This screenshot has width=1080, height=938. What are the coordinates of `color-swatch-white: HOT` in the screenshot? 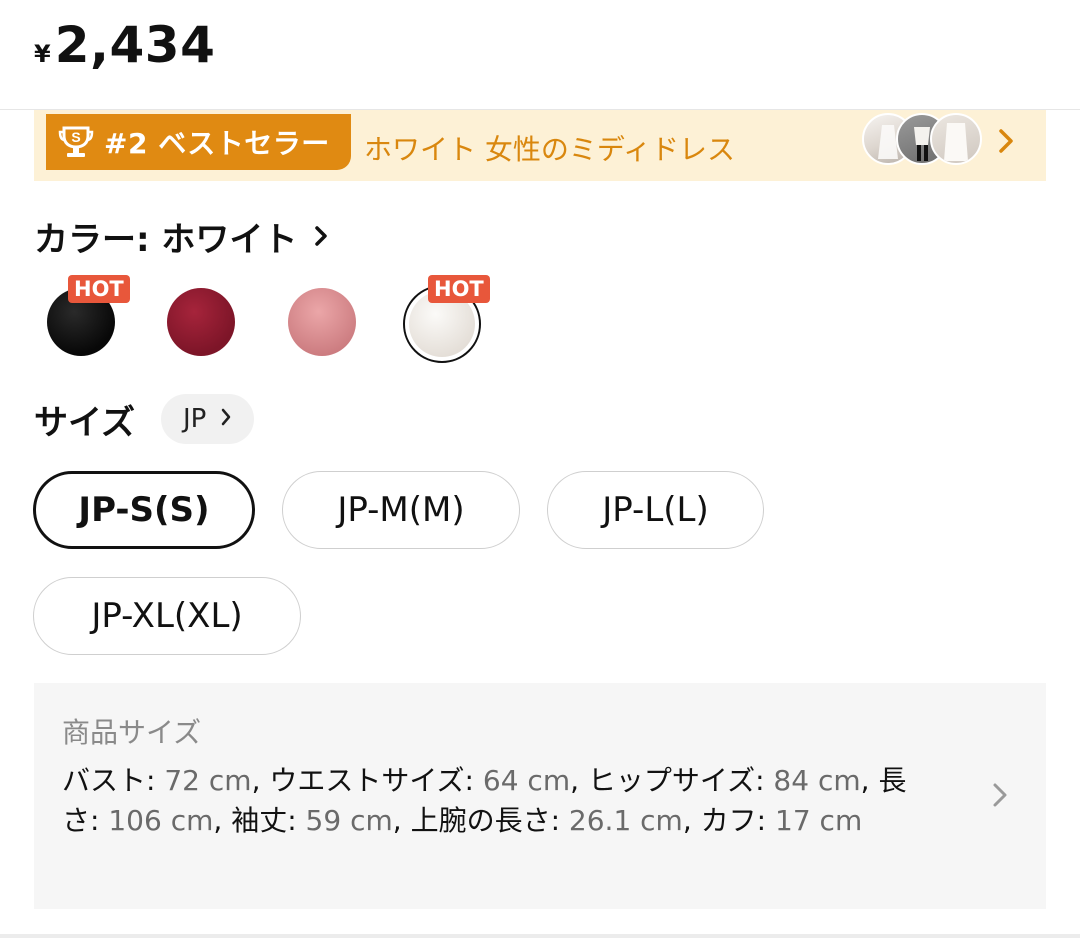 It's located at (445, 320).